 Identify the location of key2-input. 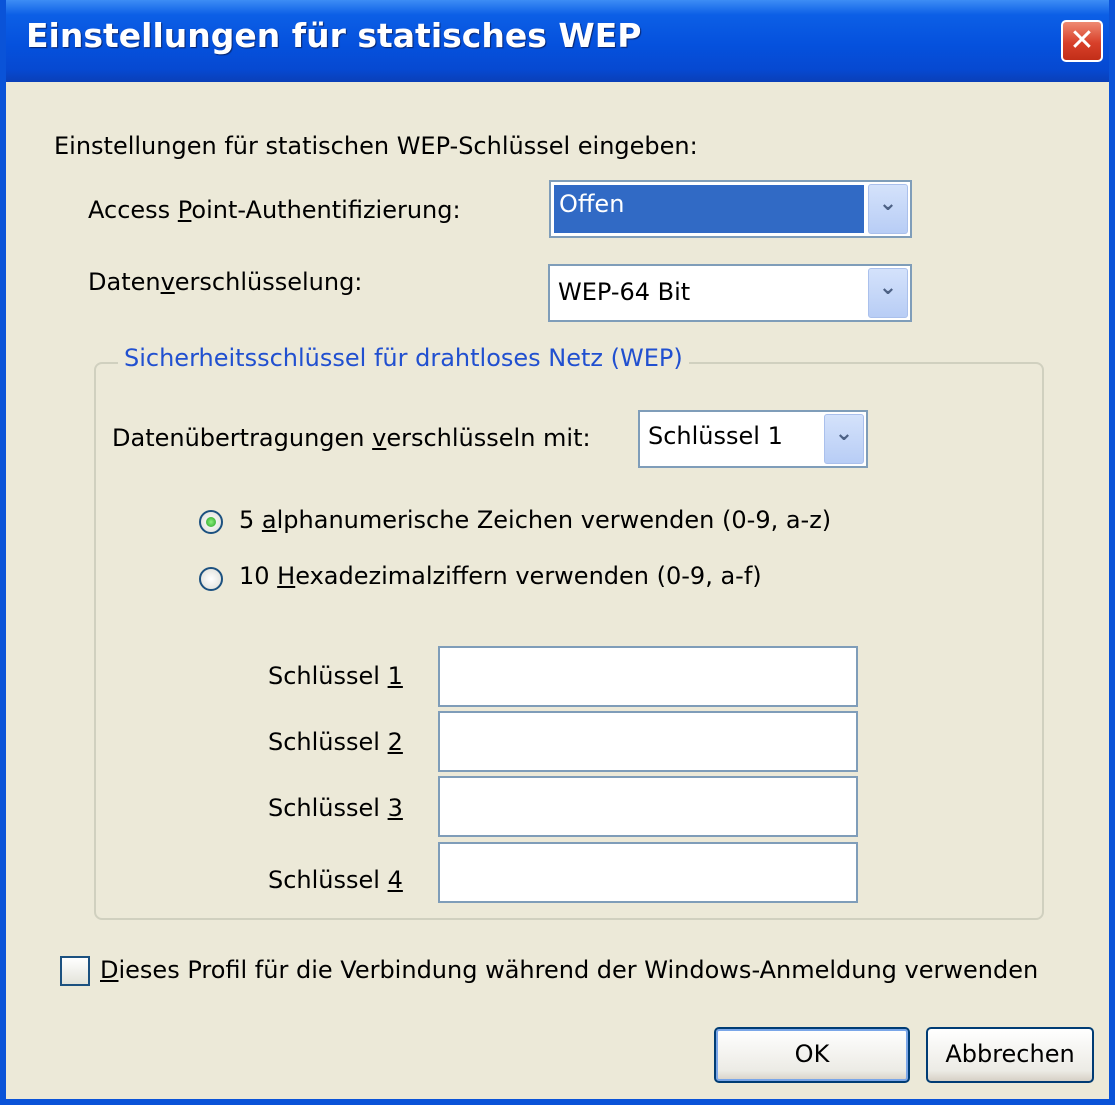
(648, 741).